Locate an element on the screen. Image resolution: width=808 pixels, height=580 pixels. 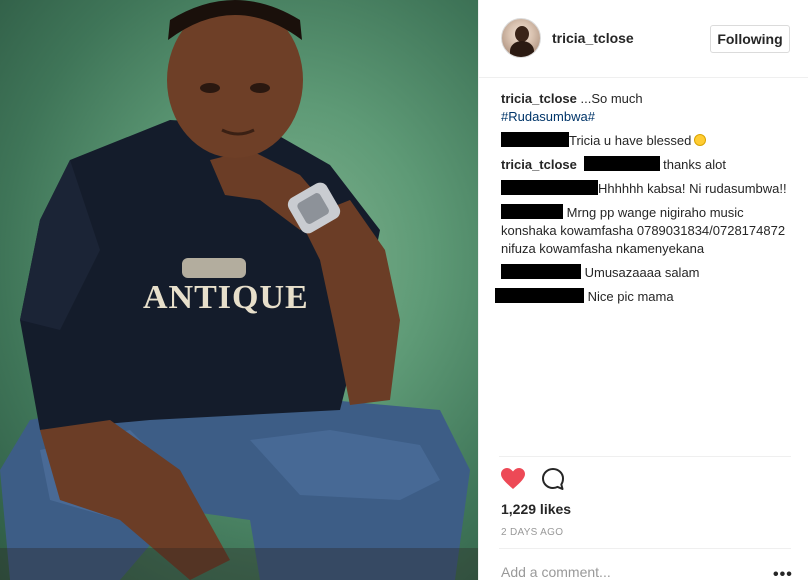
add-comment-input is located at coordinates (621, 570).